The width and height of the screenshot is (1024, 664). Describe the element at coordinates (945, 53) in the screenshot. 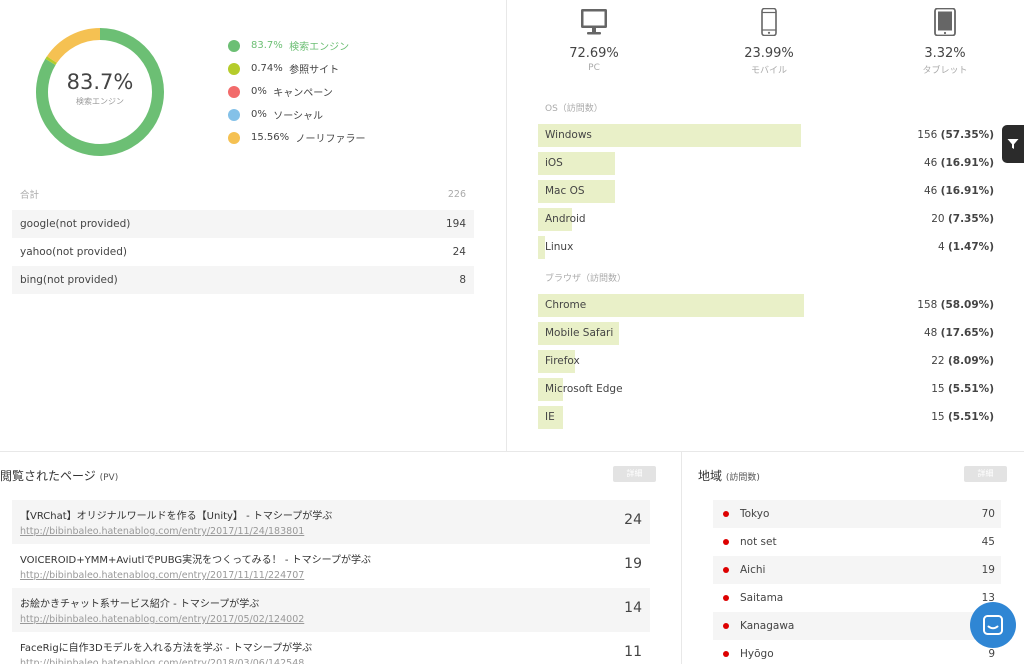

I see `device-percent: 3.32%` at that location.